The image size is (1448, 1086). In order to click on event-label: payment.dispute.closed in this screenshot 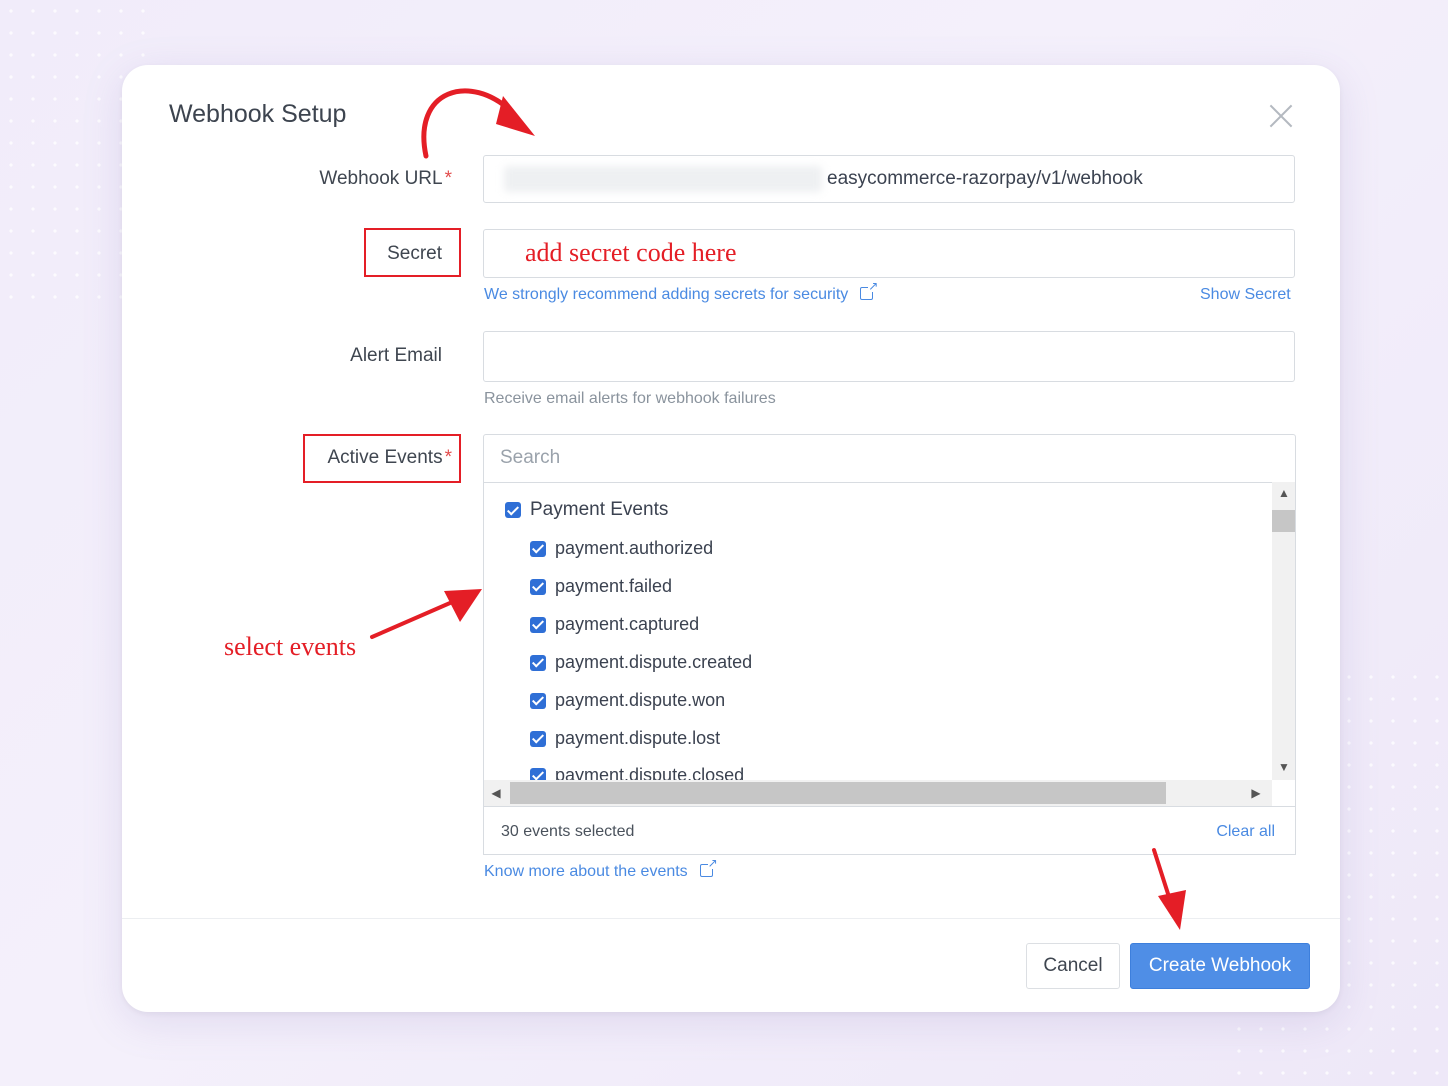, I will do `click(650, 772)`.